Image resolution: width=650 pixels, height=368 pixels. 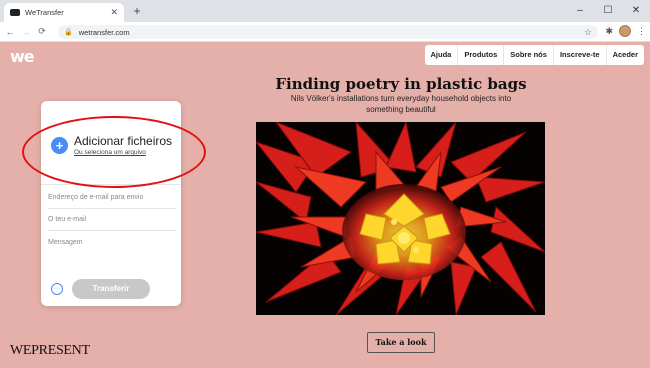 I want to click on back-button: ←, so click(x=10, y=32).